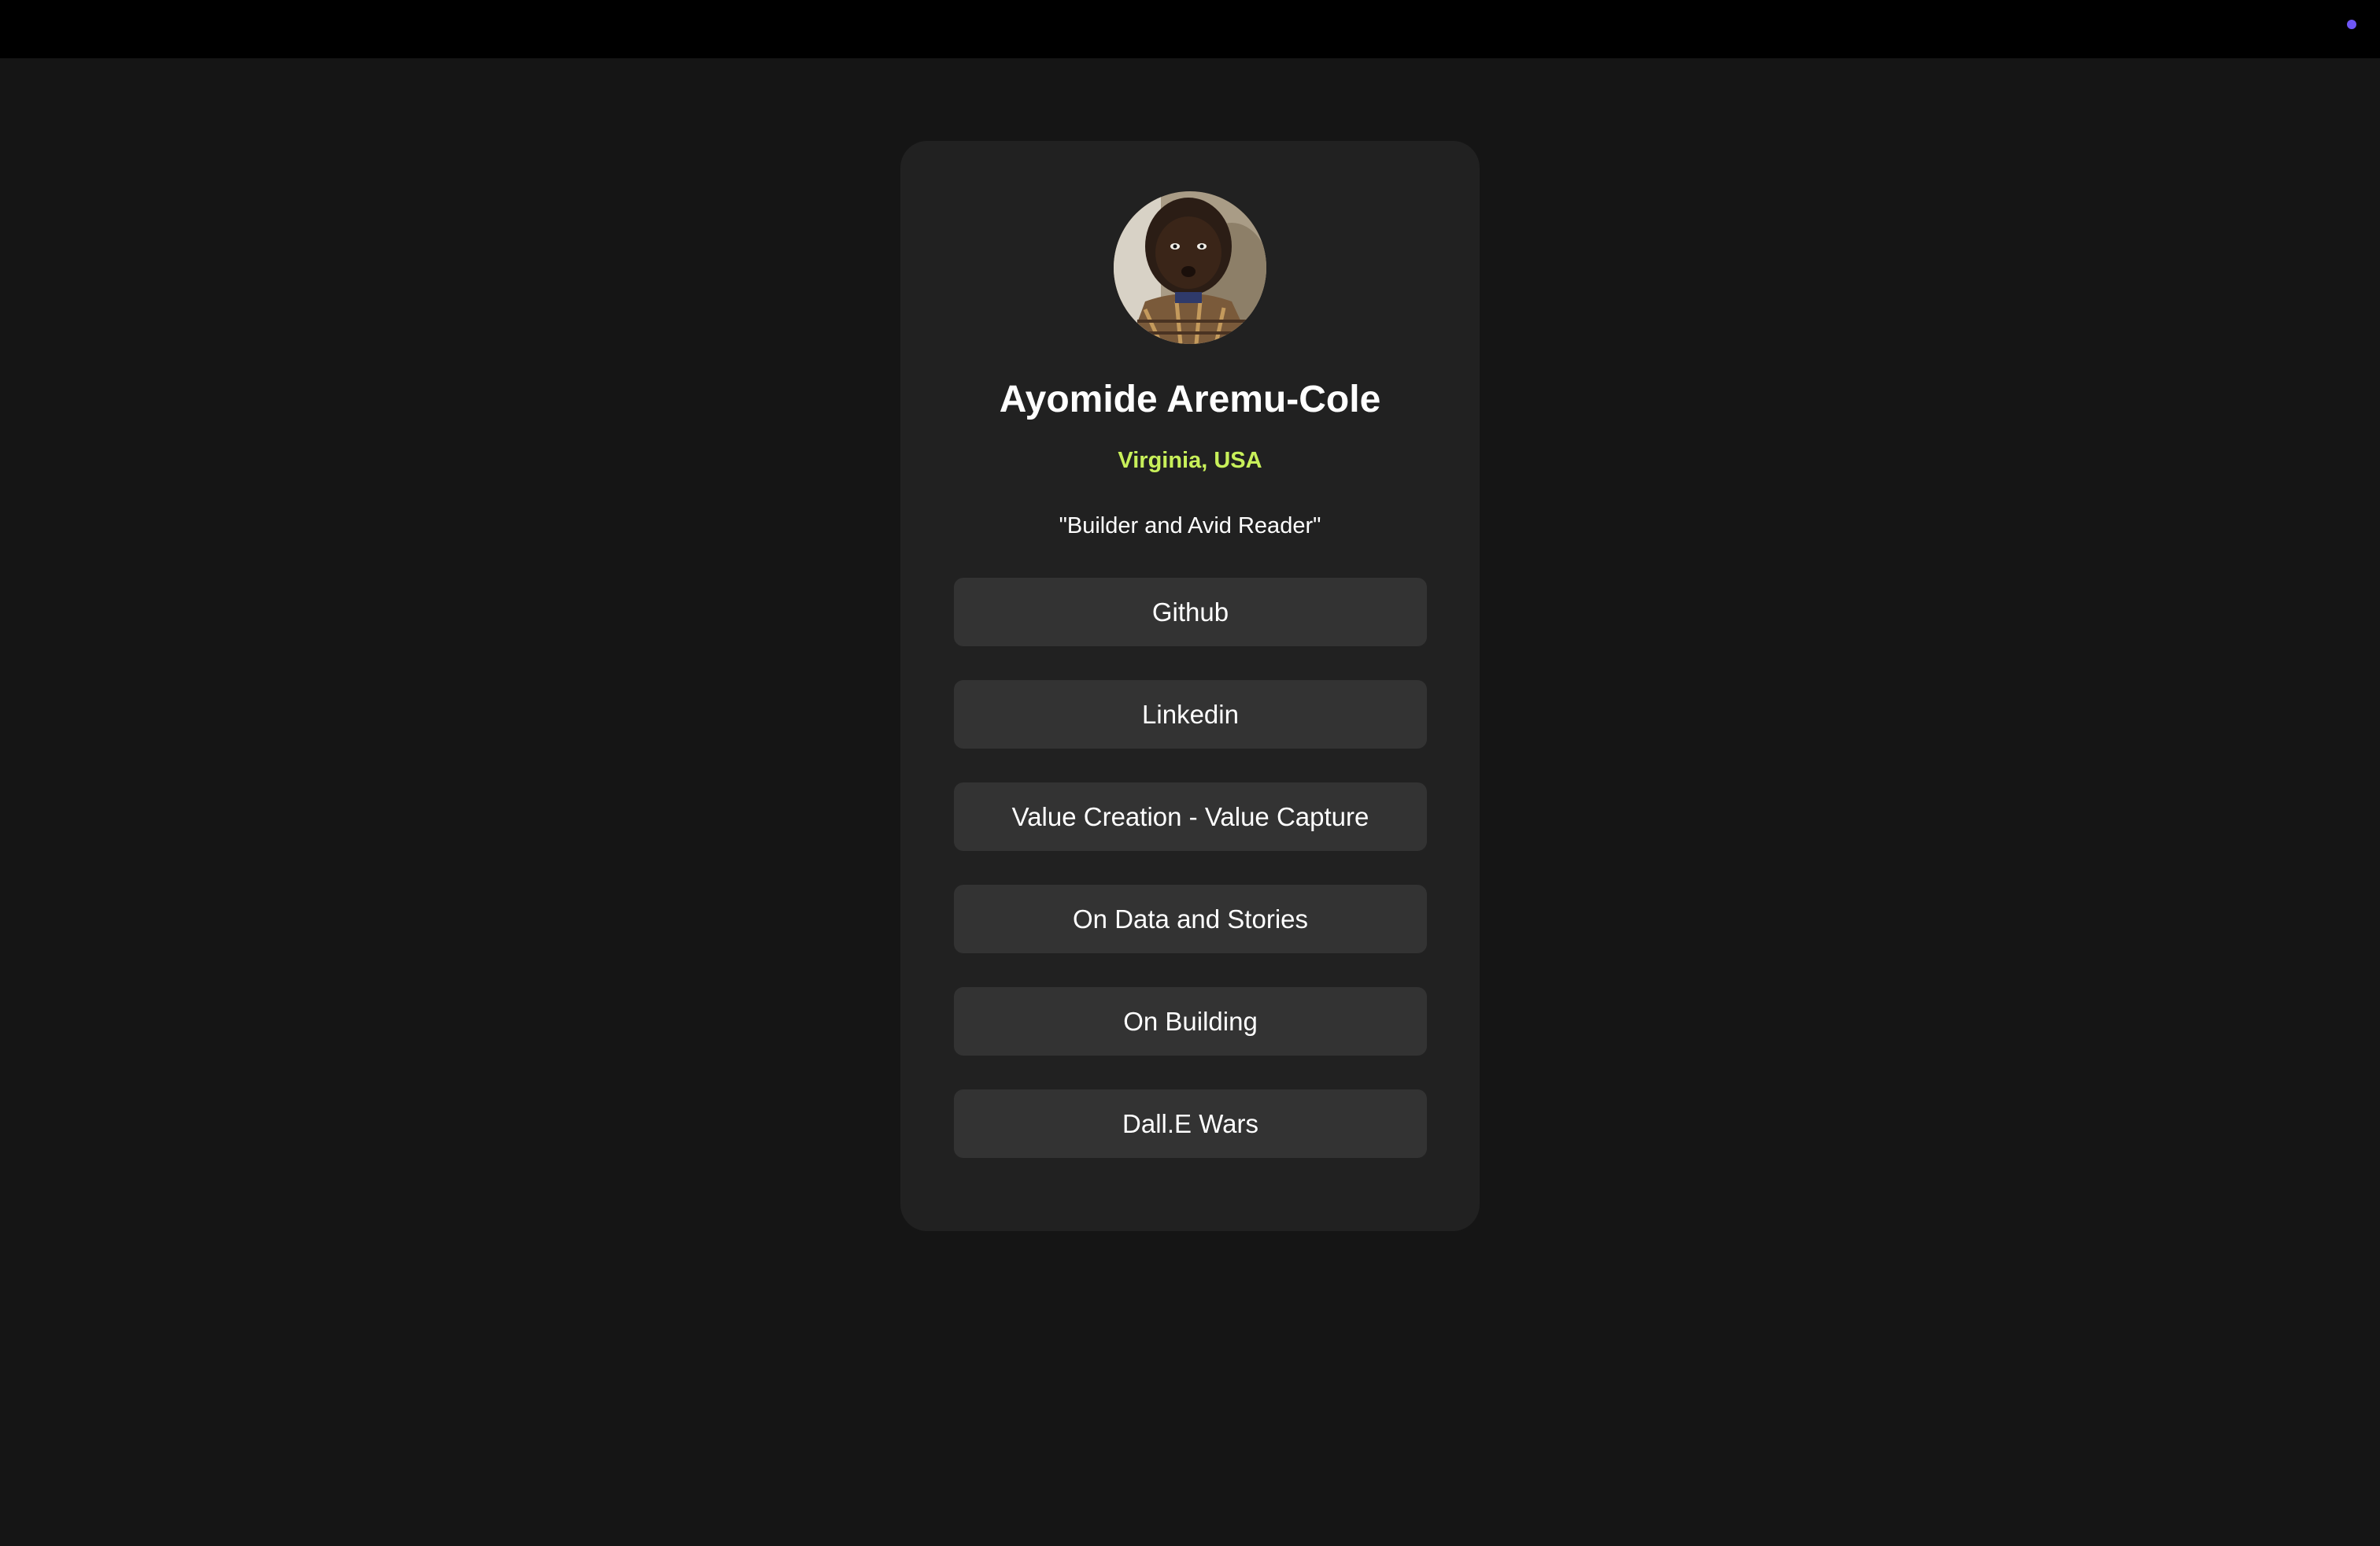  I want to click on profile-name: Ayomide Aremu-Cole, so click(1190, 399).